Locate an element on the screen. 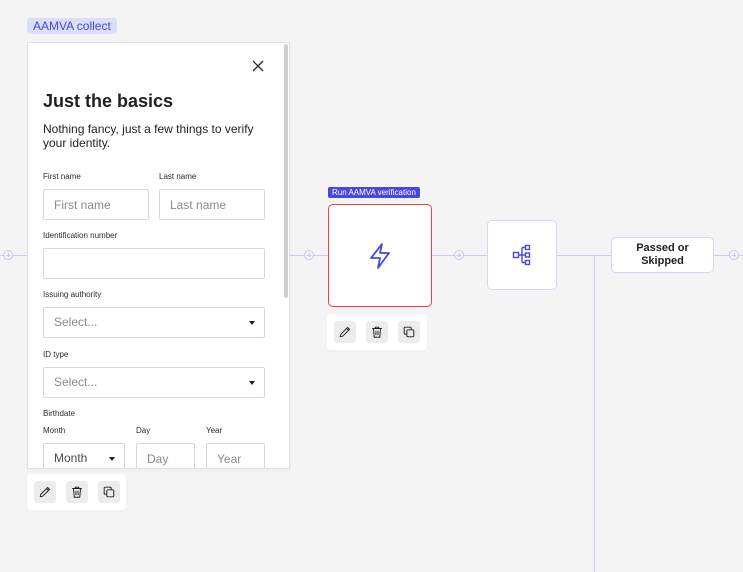 The height and width of the screenshot is (572, 743). form-scrollbar is located at coordinates (286, 171).